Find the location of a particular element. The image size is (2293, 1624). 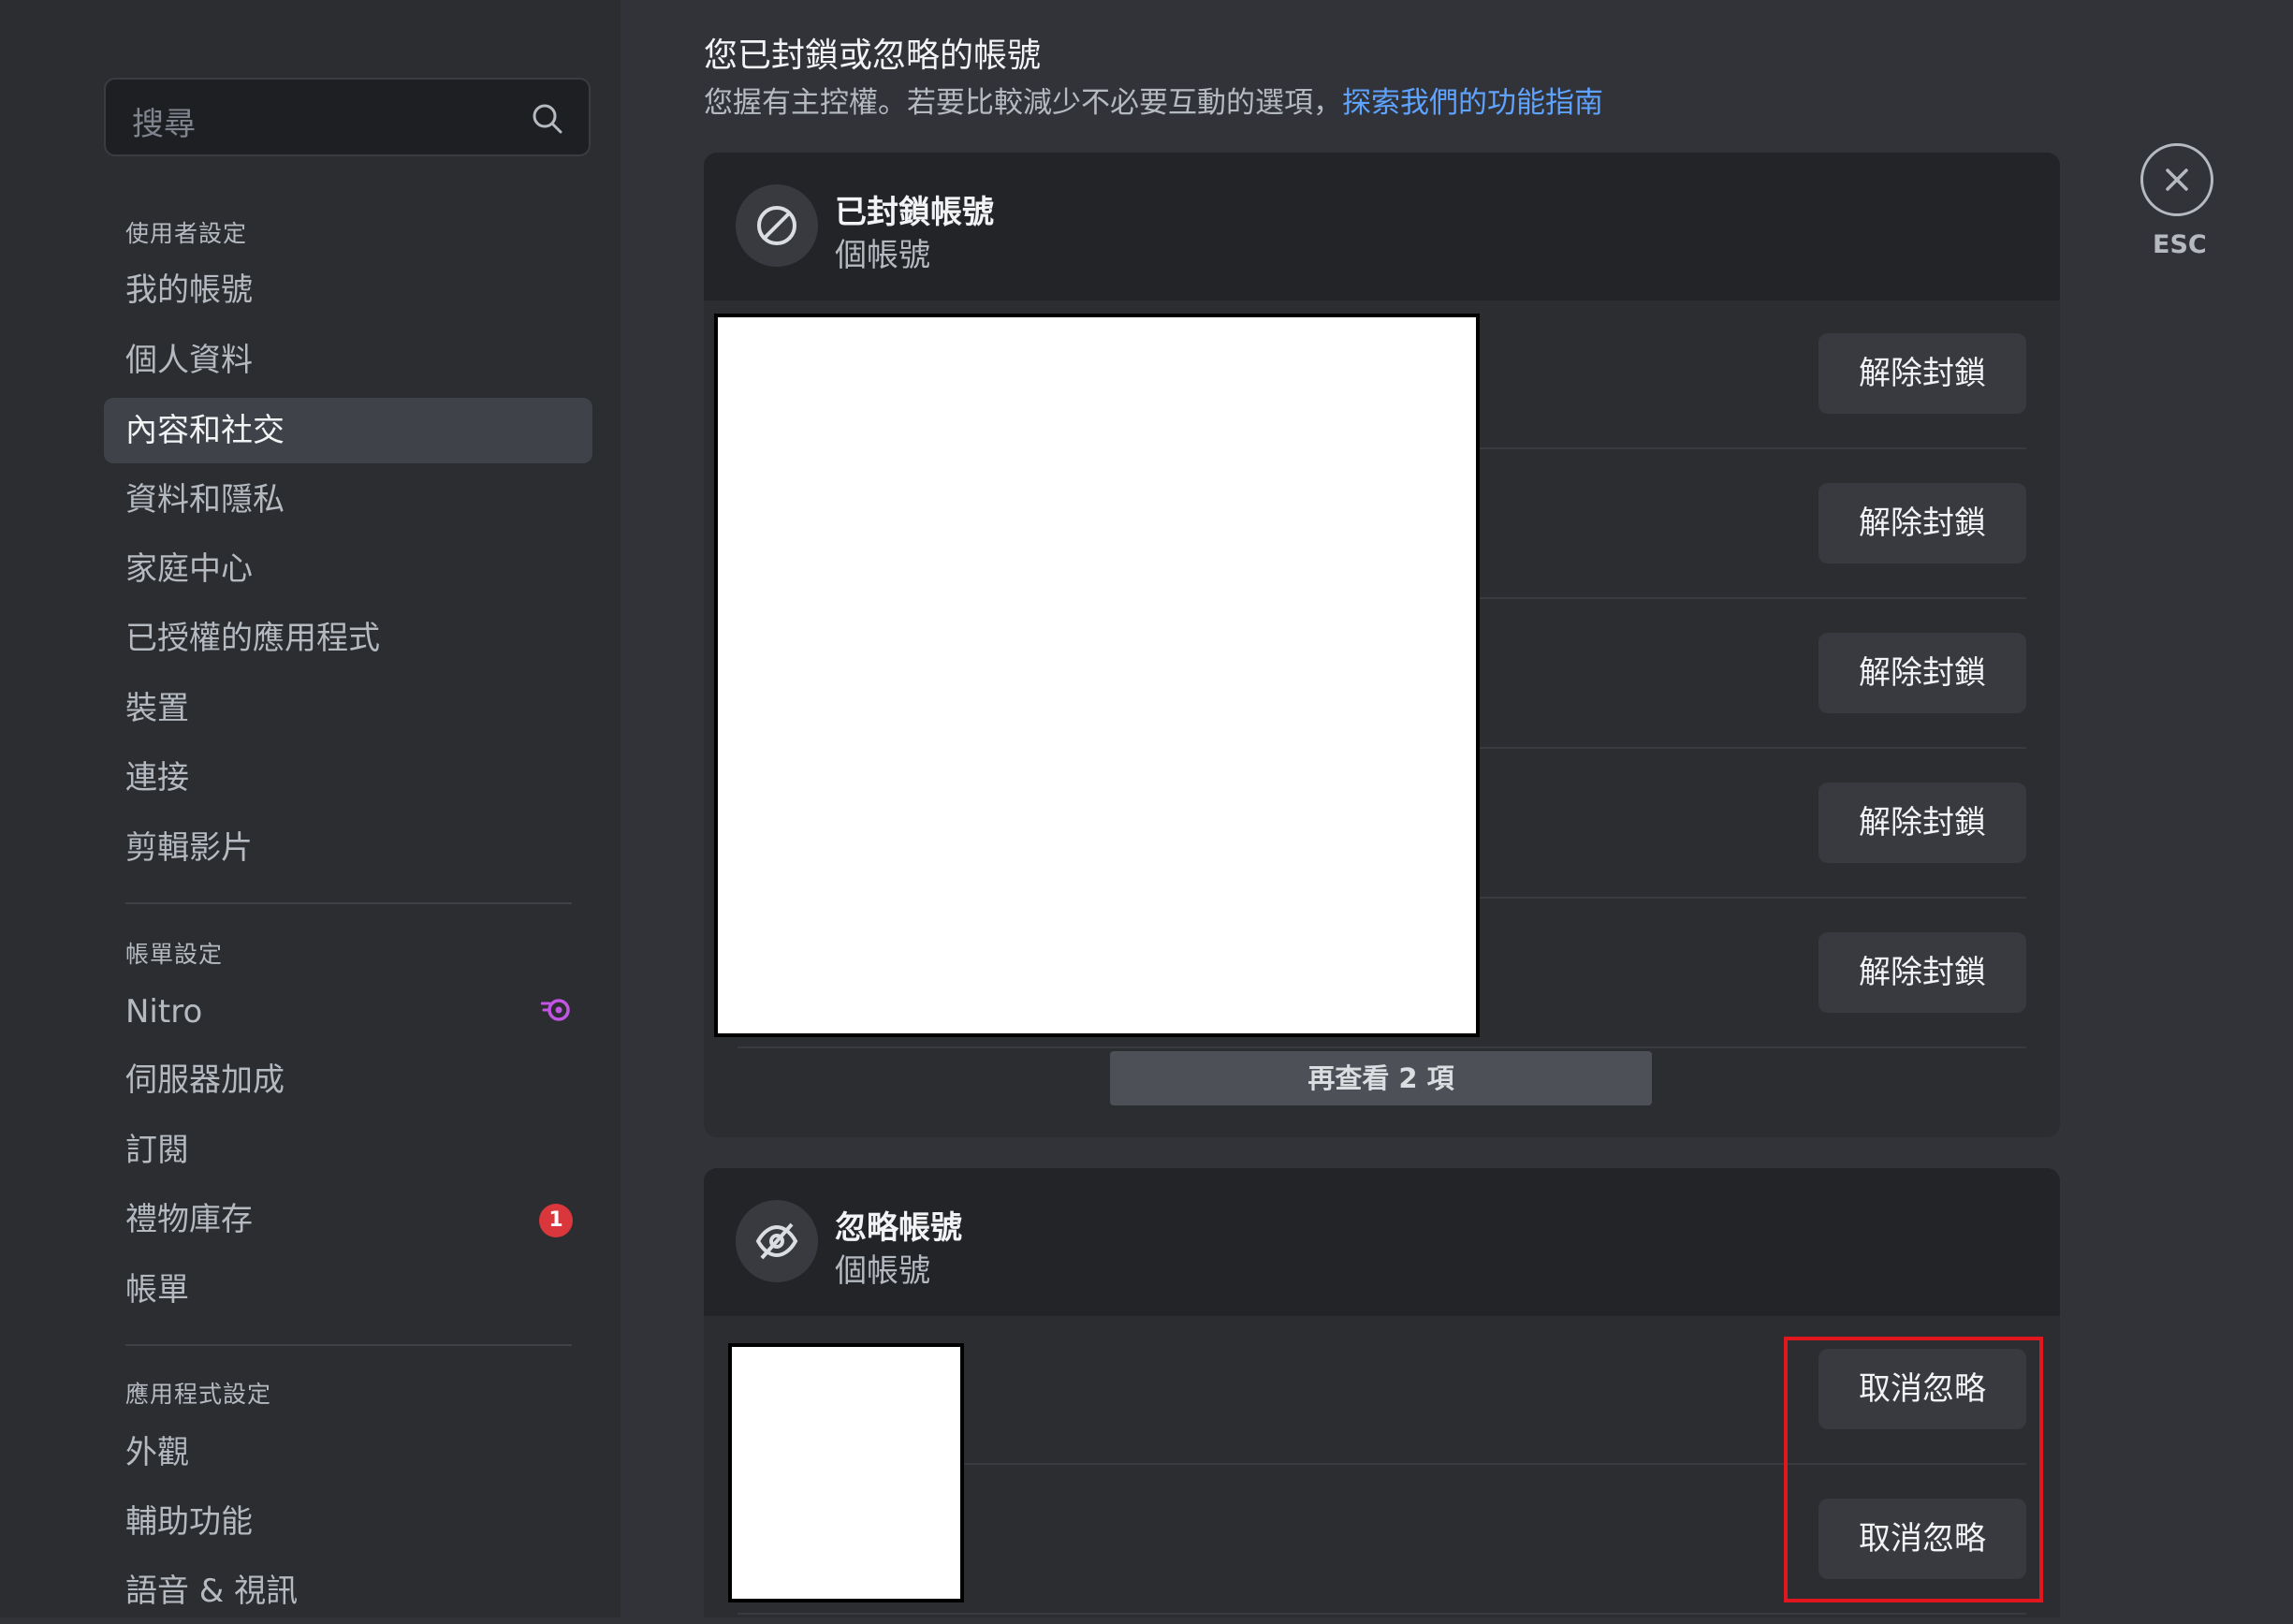

sidebar-item-appearance: 外觀 is located at coordinates (348, 1452).